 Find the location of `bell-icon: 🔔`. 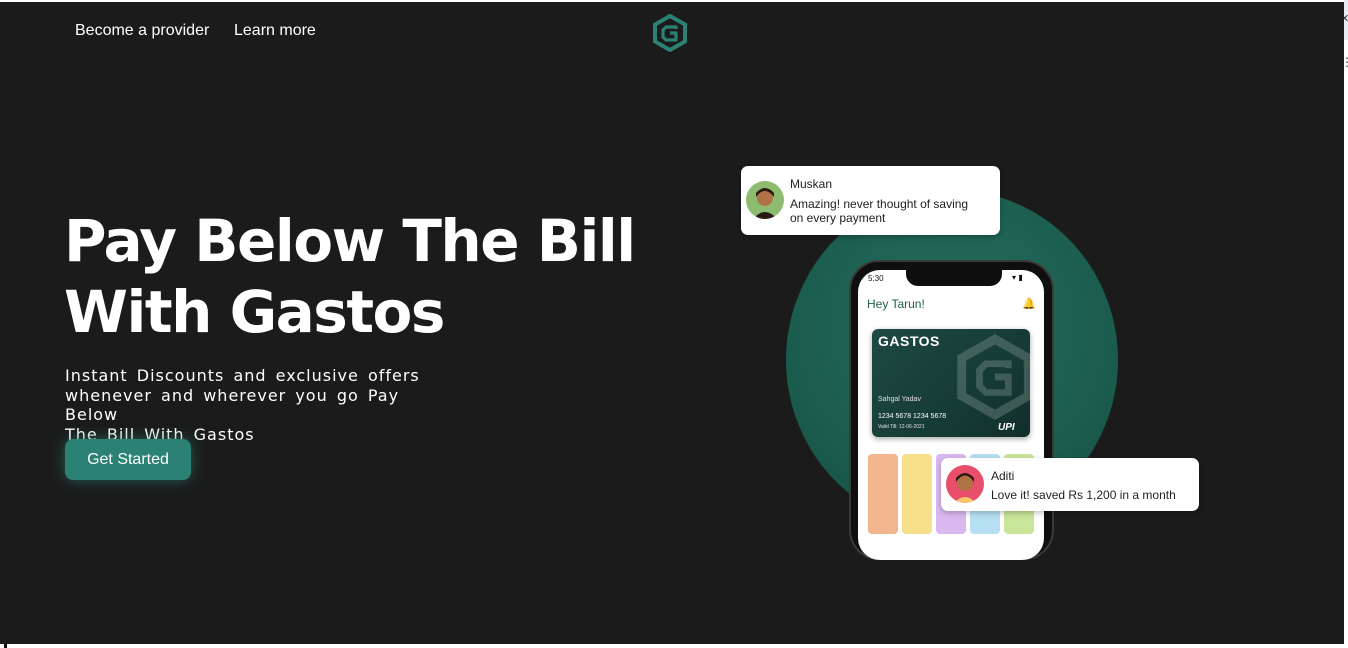

bell-icon: 🔔 is located at coordinates (1029, 303).